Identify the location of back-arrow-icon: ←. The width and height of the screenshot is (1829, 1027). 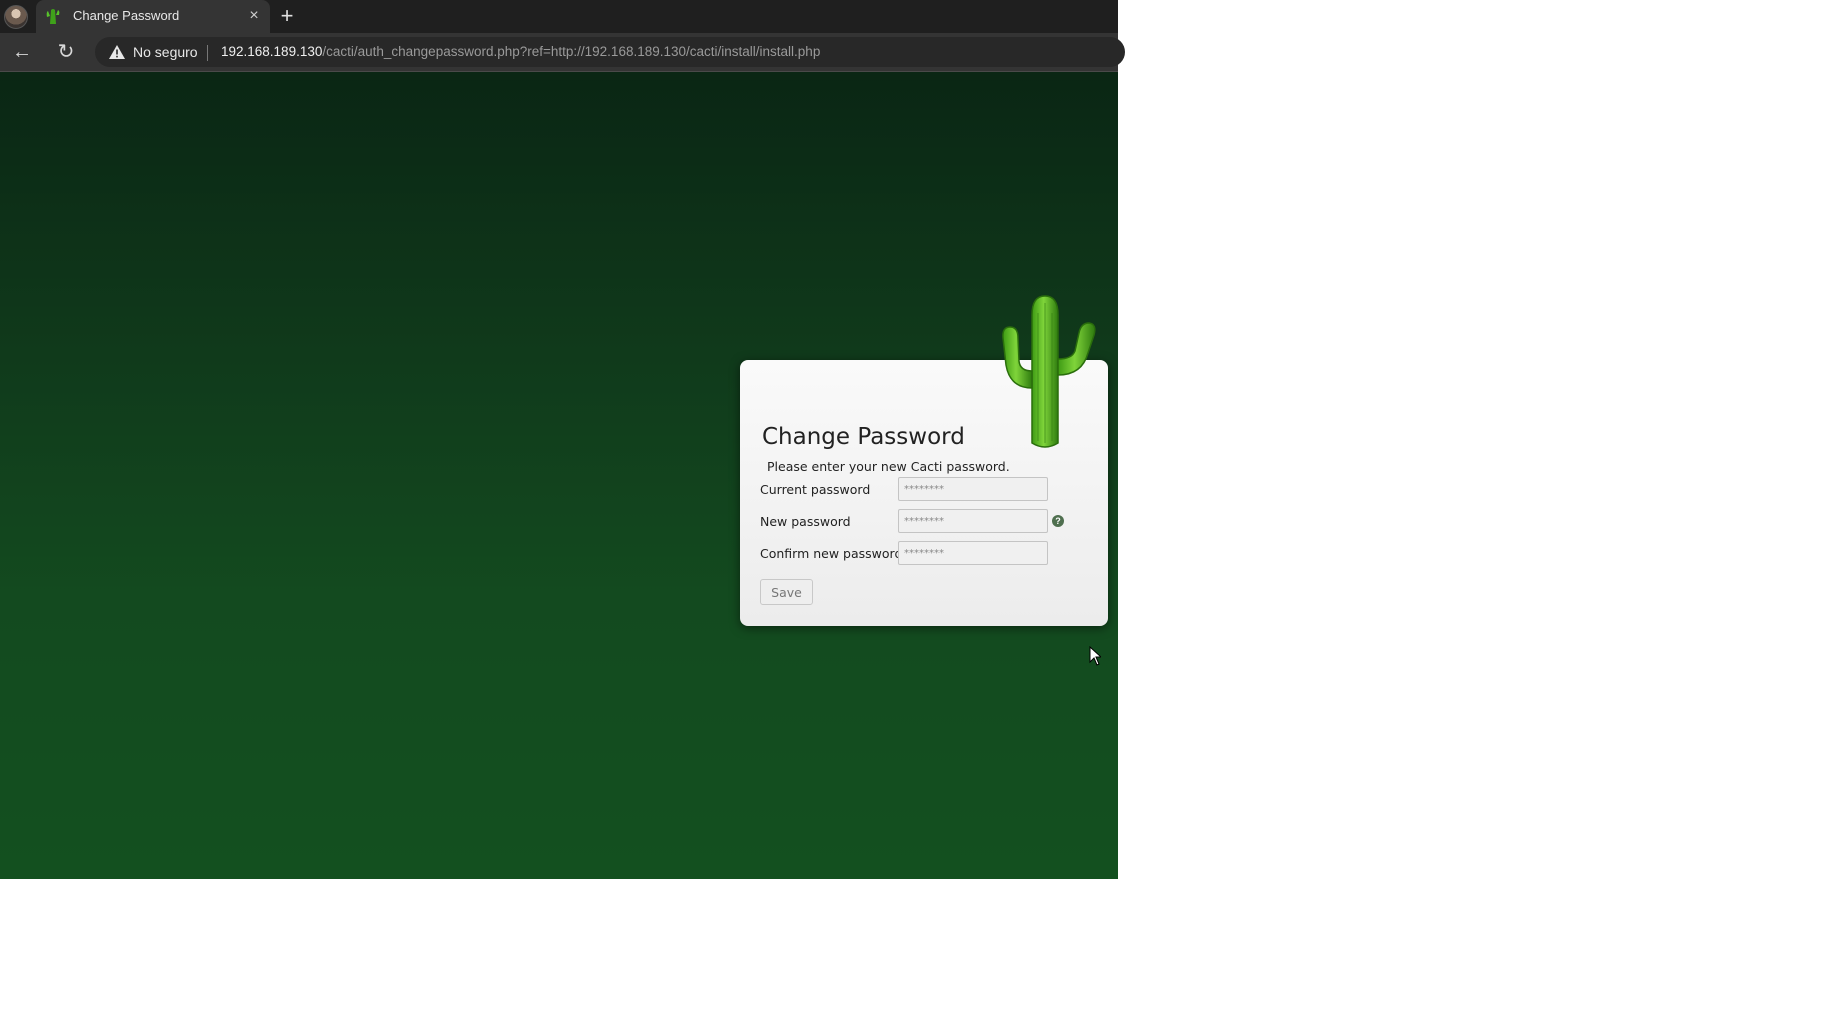
(22, 52).